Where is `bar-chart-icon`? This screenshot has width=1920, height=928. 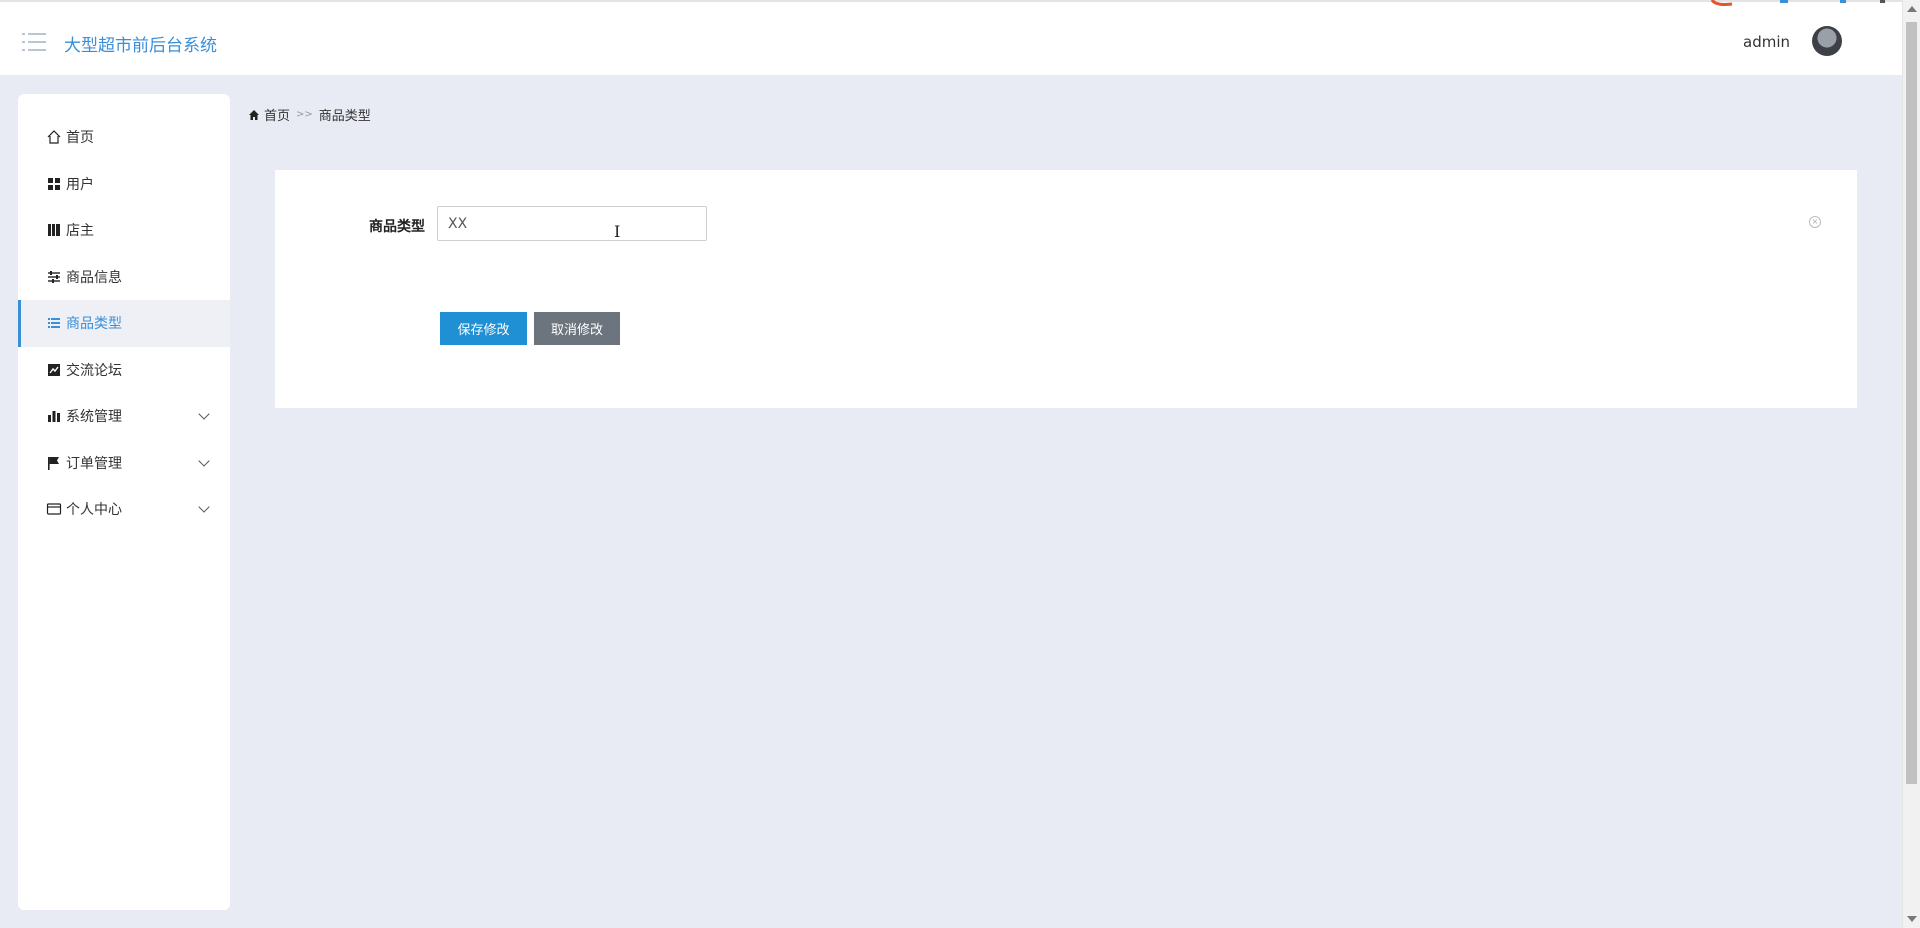 bar-chart-icon is located at coordinates (54, 417).